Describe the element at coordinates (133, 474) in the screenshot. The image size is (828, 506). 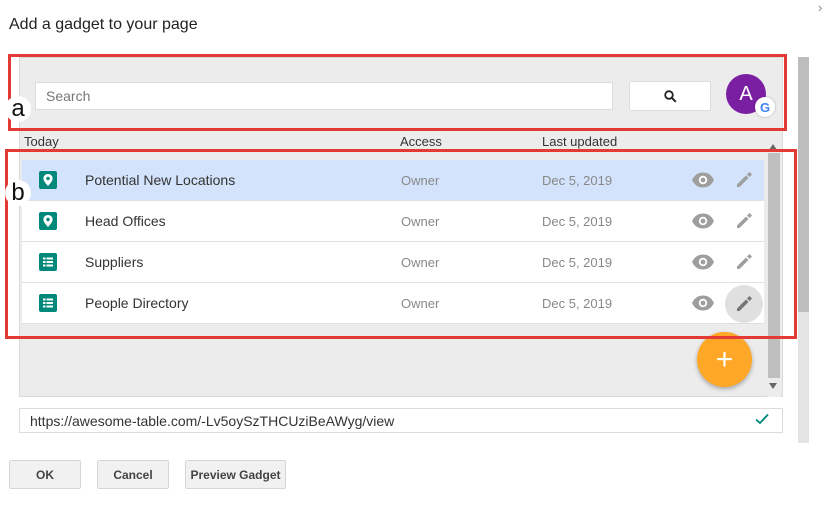
I see `cancel-button: Cancel` at that location.